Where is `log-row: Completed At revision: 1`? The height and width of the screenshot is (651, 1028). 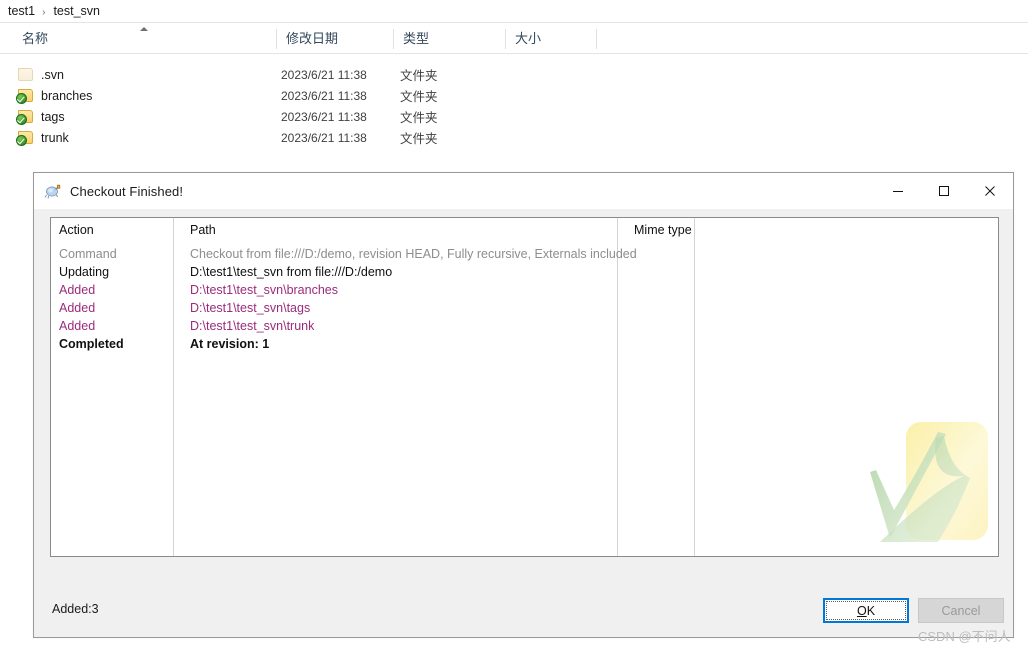
log-row: Completed At revision: 1 is located at coordinates (524, 344).